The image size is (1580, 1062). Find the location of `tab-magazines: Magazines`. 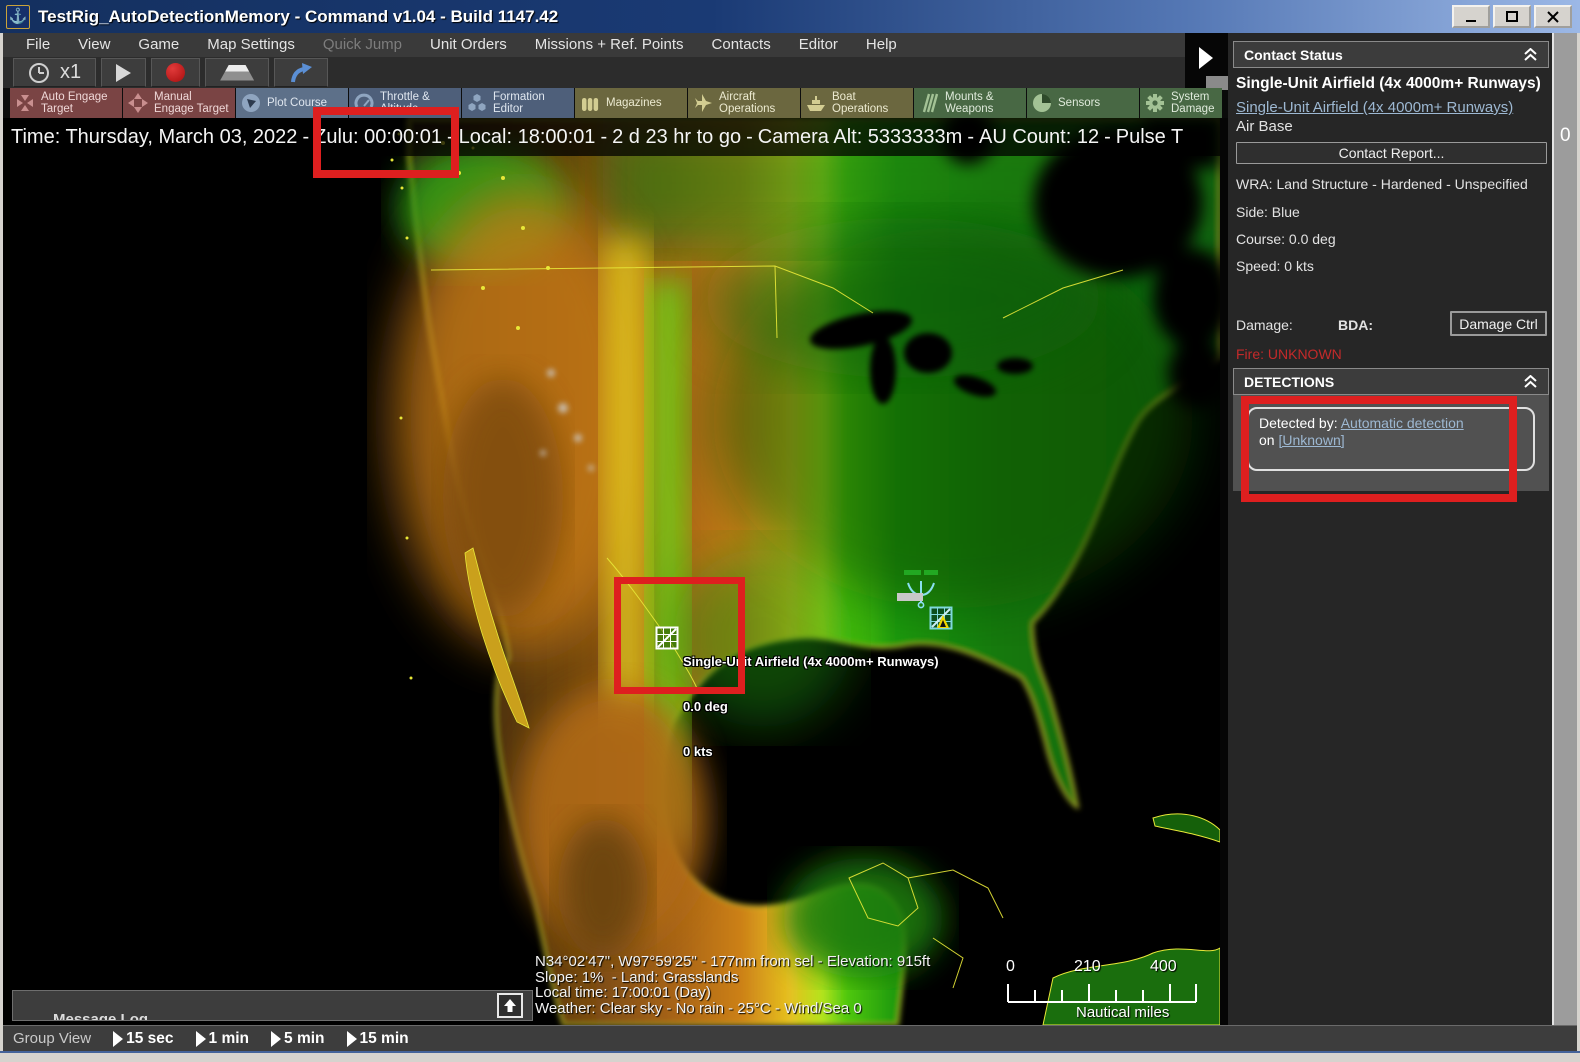

tab-magazines: Magazines is located at coordinates (631, 103).